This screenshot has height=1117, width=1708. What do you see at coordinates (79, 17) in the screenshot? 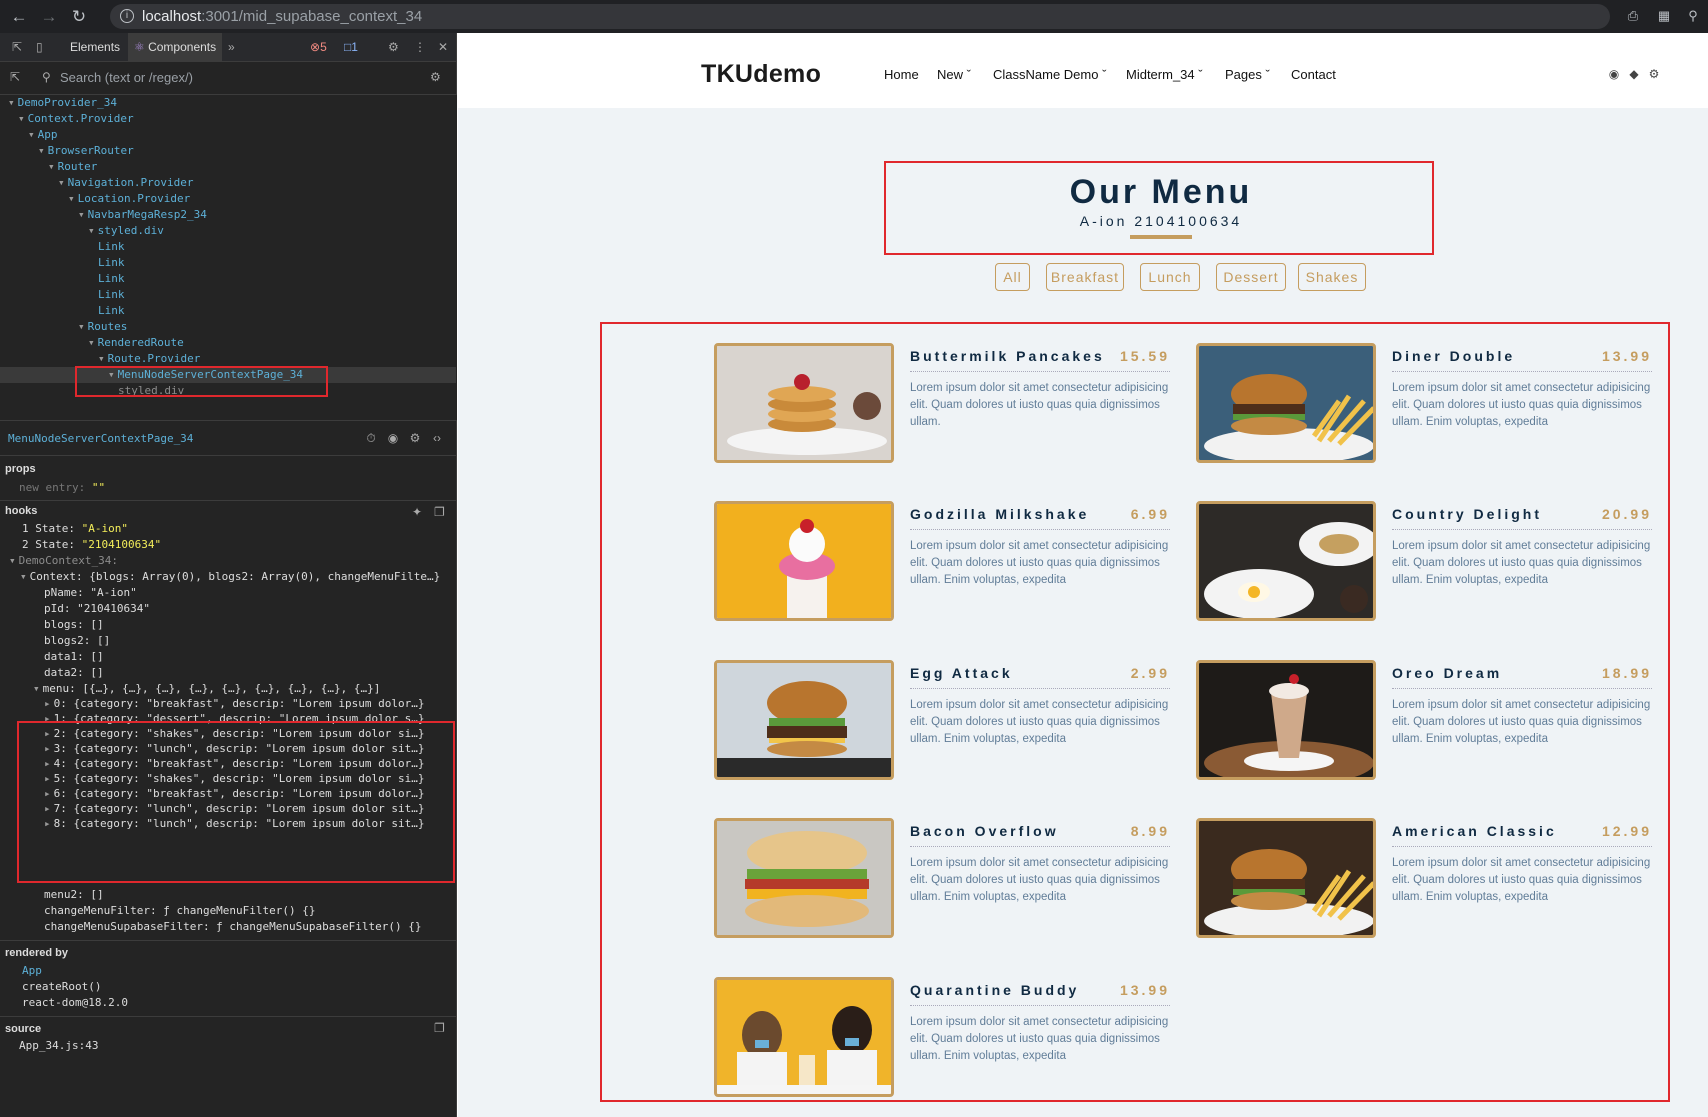
I see `reload-icon: ↻` at bounding box center [79, 17].